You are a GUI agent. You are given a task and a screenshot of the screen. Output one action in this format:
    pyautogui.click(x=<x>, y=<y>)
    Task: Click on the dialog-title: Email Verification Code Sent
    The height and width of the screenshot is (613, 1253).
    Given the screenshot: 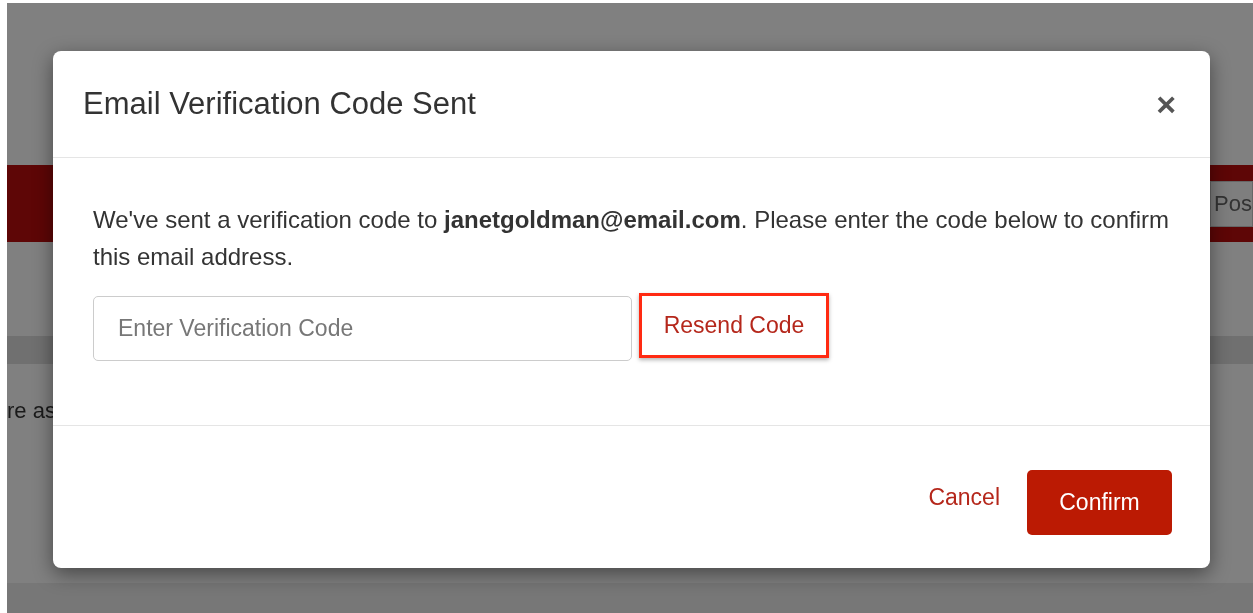 What is the action you would take?
    pyautogui.click(x=279, y=103)
    